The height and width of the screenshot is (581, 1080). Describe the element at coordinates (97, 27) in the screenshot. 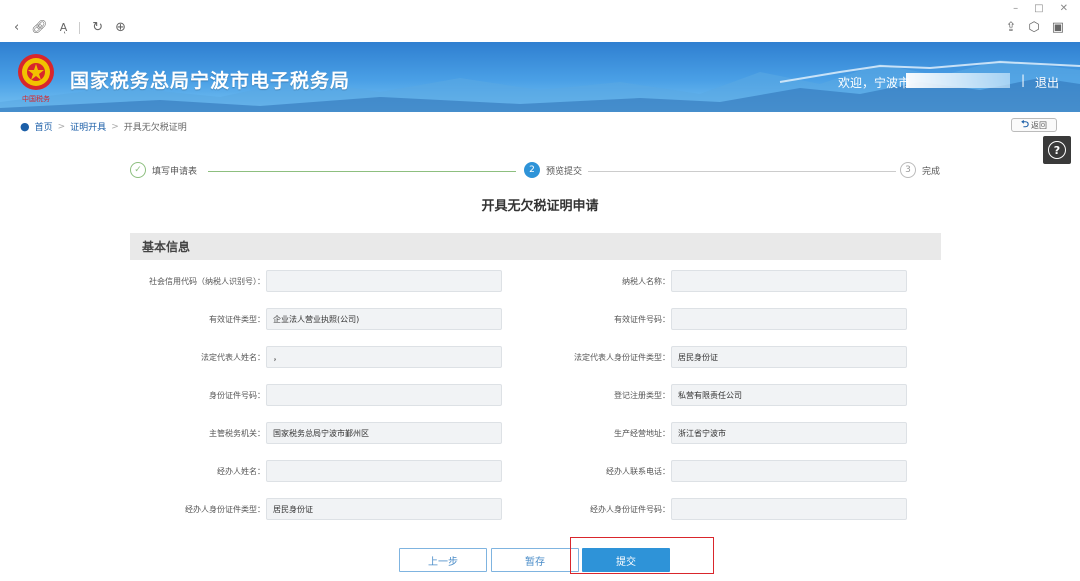

I see `refresh-icon: ↻` at that location.